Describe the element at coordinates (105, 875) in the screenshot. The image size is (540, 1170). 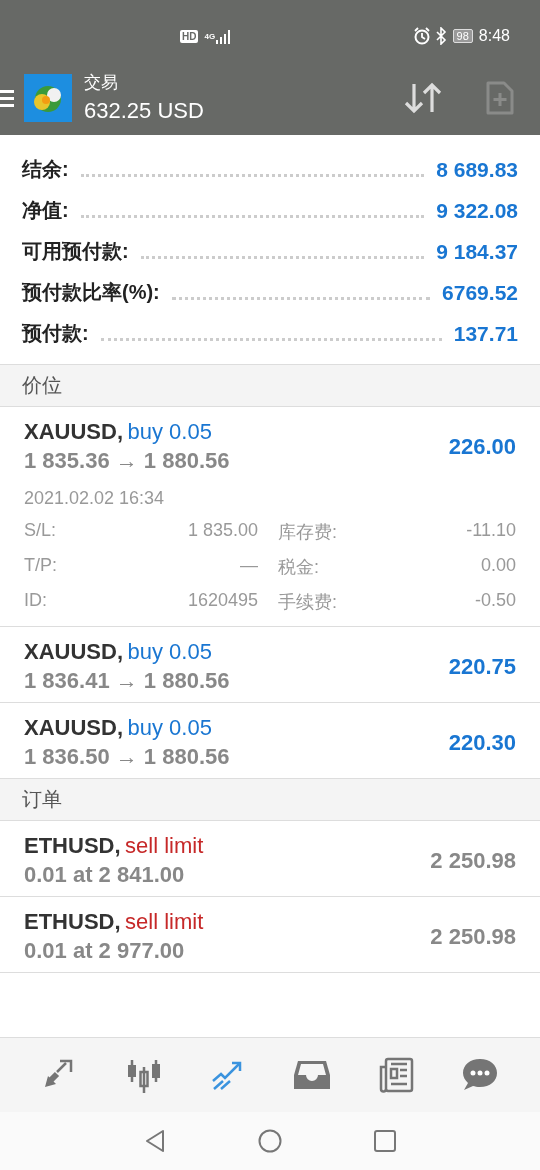
I see `order-detail: 0.01 at 2 841.00` at that location.